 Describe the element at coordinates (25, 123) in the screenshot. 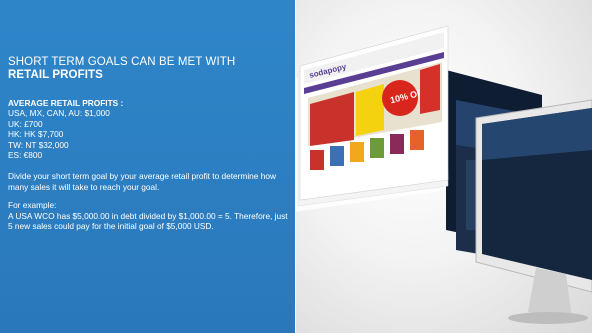

I see `profit-item: UK: £700` at that location.